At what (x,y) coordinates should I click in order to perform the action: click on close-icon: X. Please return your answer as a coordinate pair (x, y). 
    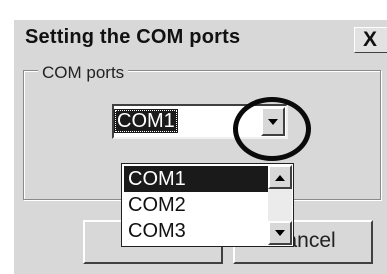
    Looking at the image, I should click on (370, 40).